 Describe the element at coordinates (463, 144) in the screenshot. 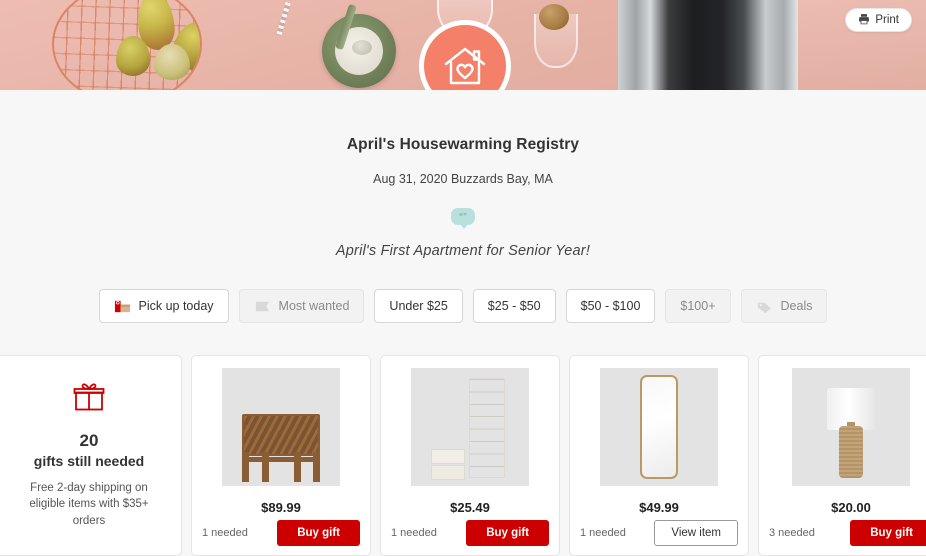

I see `page-title: April's Housewarming Registry` at that location.